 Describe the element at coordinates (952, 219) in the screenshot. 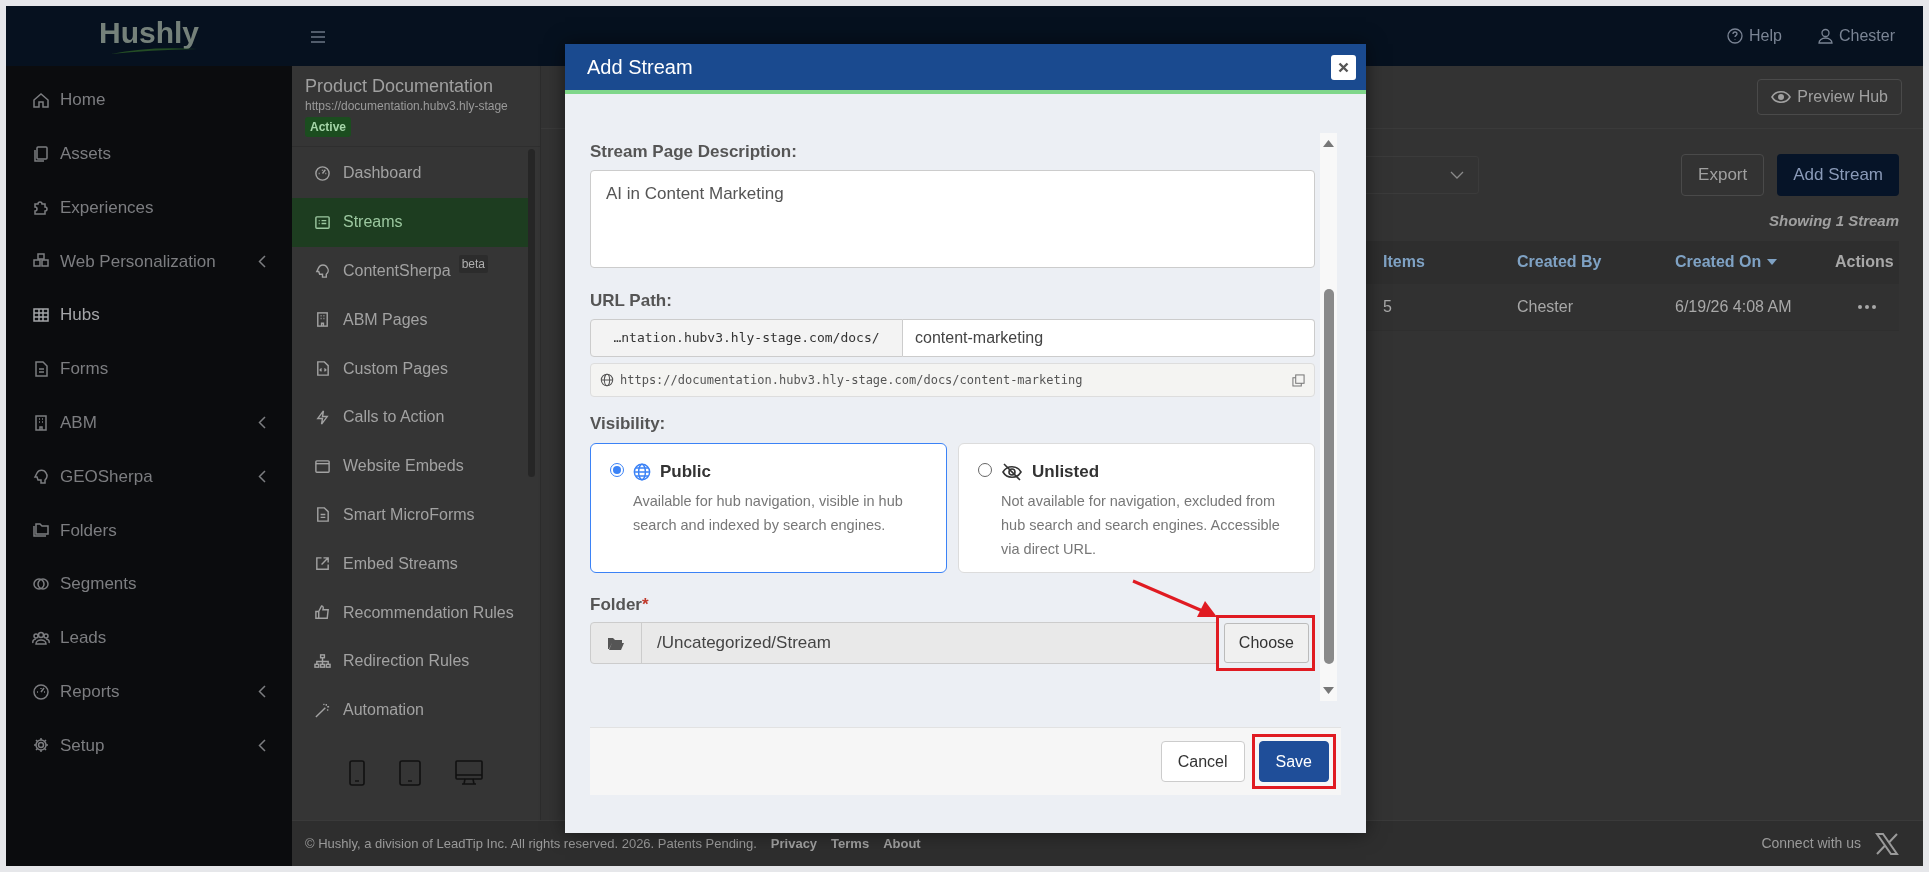

I see `description-field: AI in Content Marketing` at that location.